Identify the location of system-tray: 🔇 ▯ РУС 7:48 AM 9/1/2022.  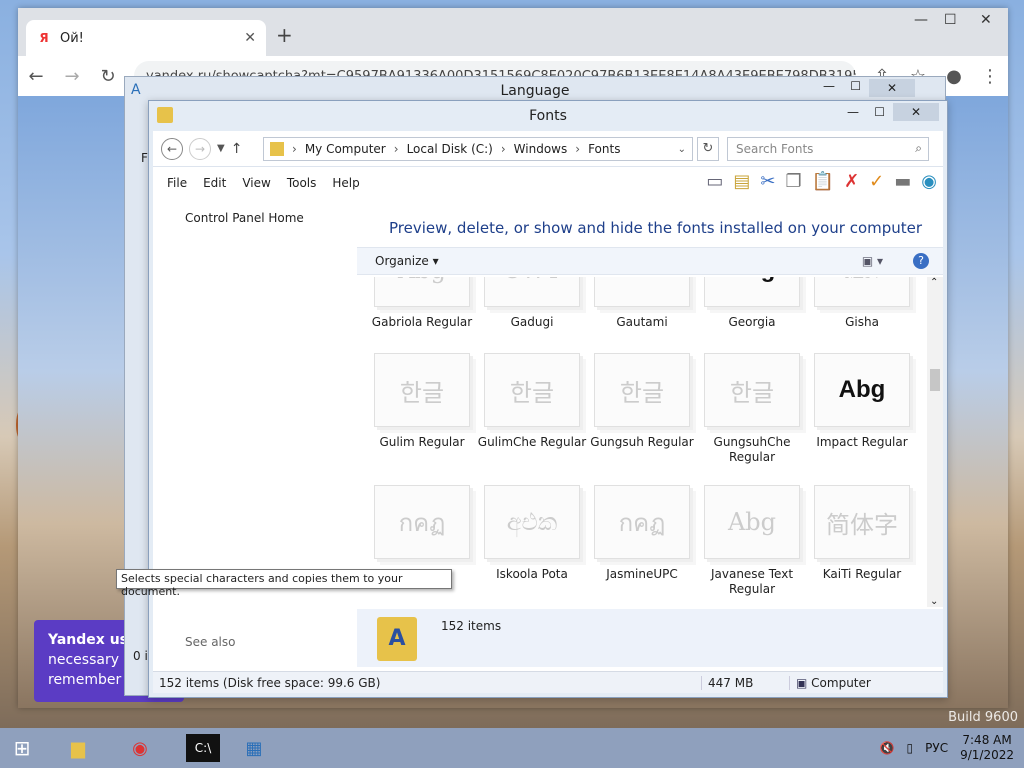
(947, 748).